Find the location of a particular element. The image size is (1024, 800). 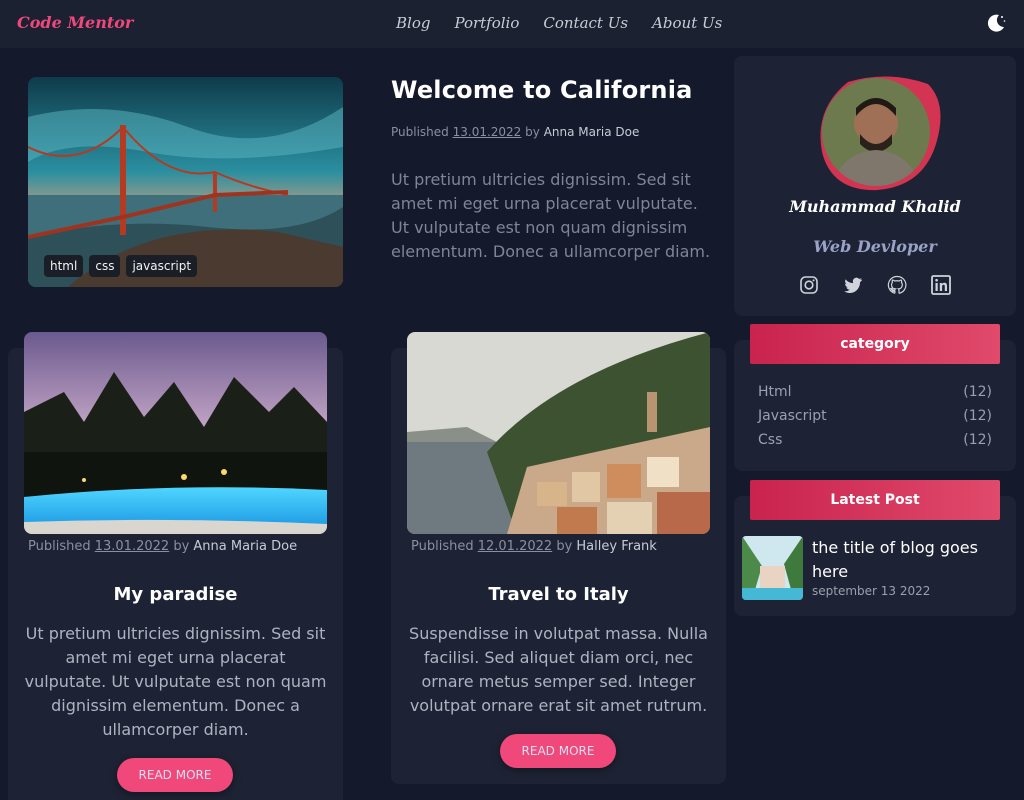

category-heading: category is located at coordinates (875, 344).